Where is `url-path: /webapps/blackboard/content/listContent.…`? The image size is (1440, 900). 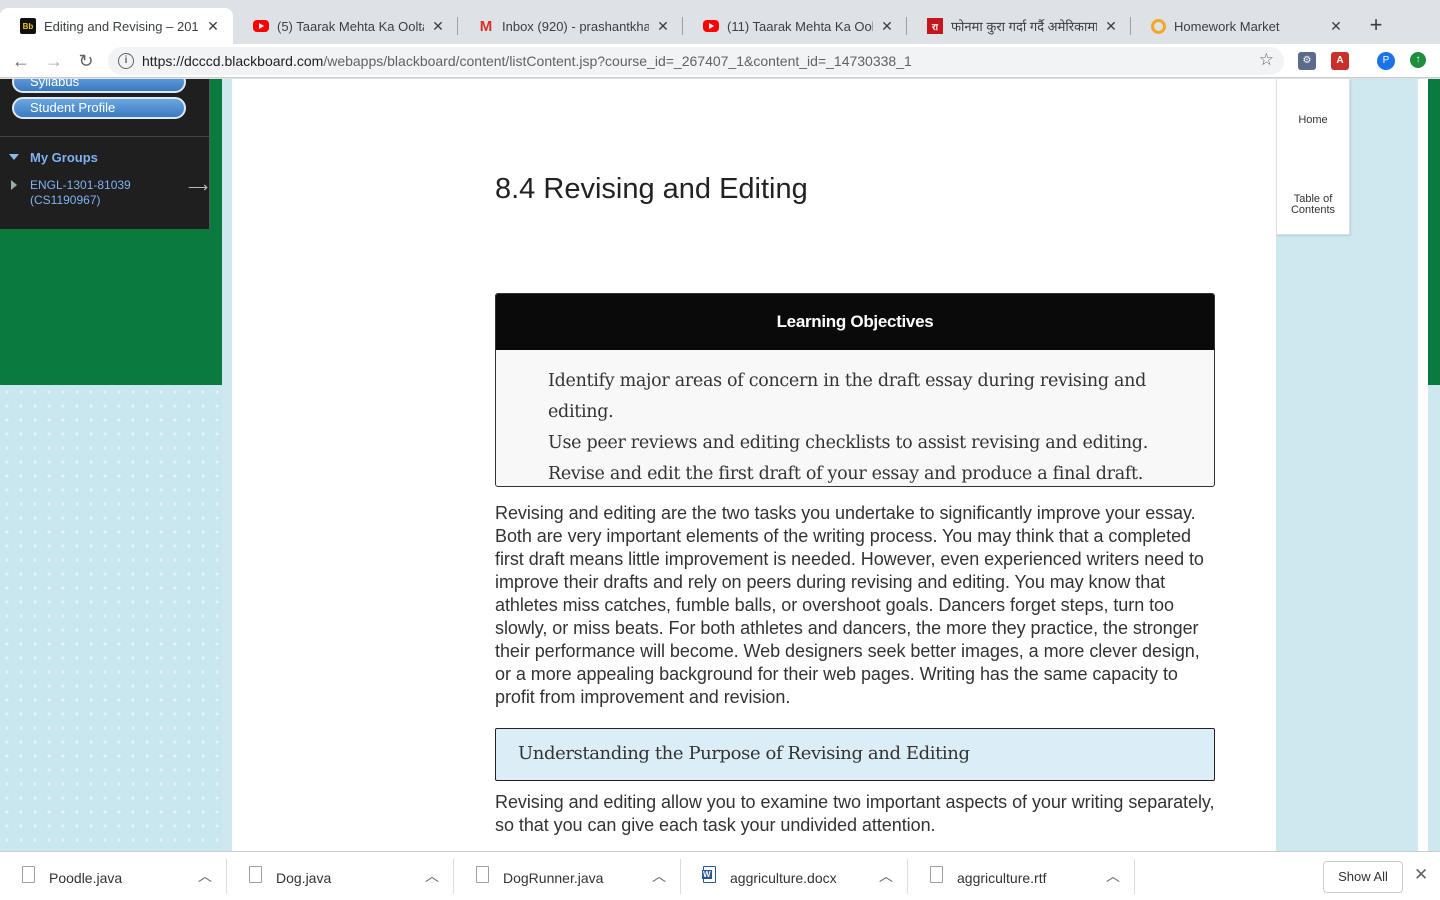 url-path: /webapps/blackboard/content/listContent.… is located at coordinates (617, 61).